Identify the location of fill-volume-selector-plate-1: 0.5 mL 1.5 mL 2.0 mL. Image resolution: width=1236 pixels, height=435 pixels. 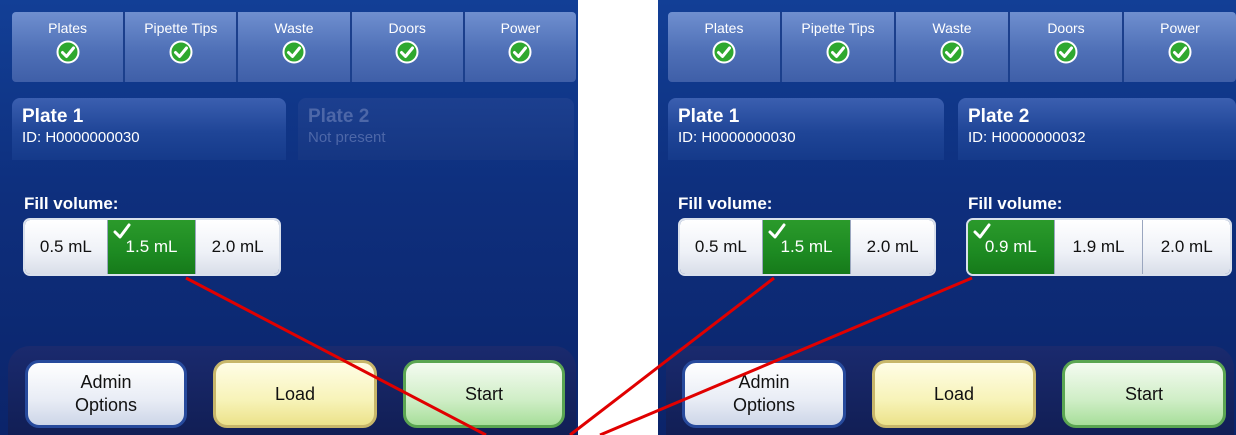
(807, 247).